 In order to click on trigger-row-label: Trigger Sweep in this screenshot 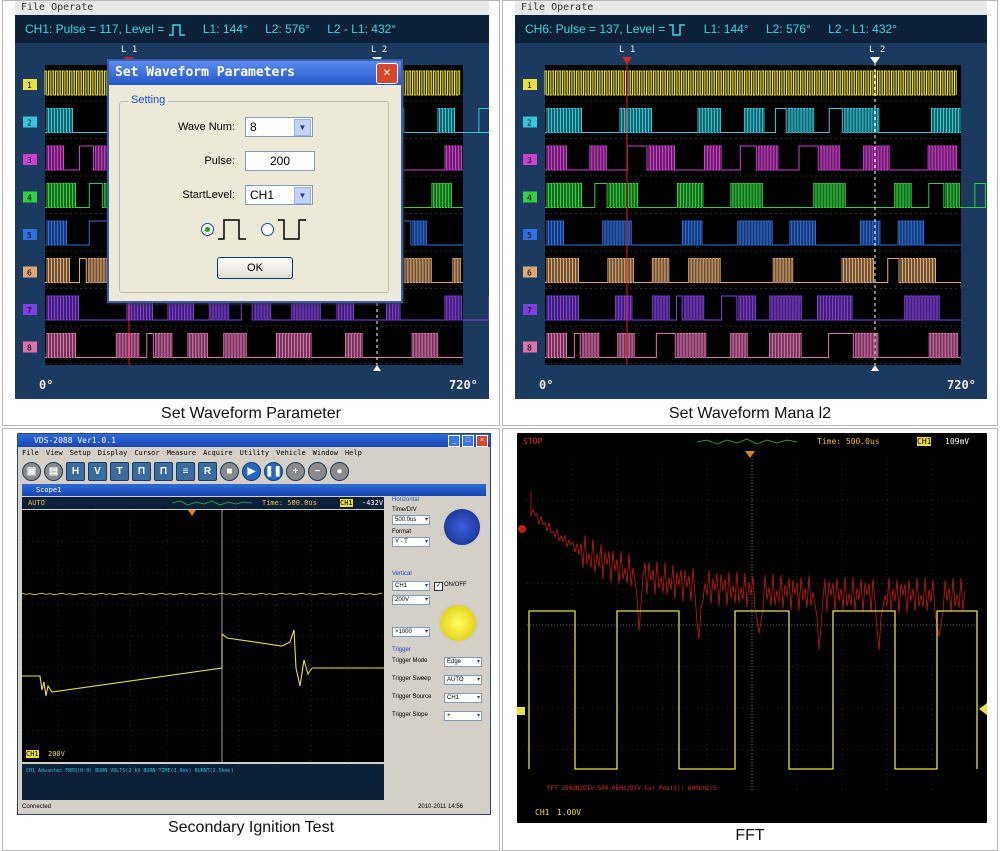, I will do `click(411, 679)`.